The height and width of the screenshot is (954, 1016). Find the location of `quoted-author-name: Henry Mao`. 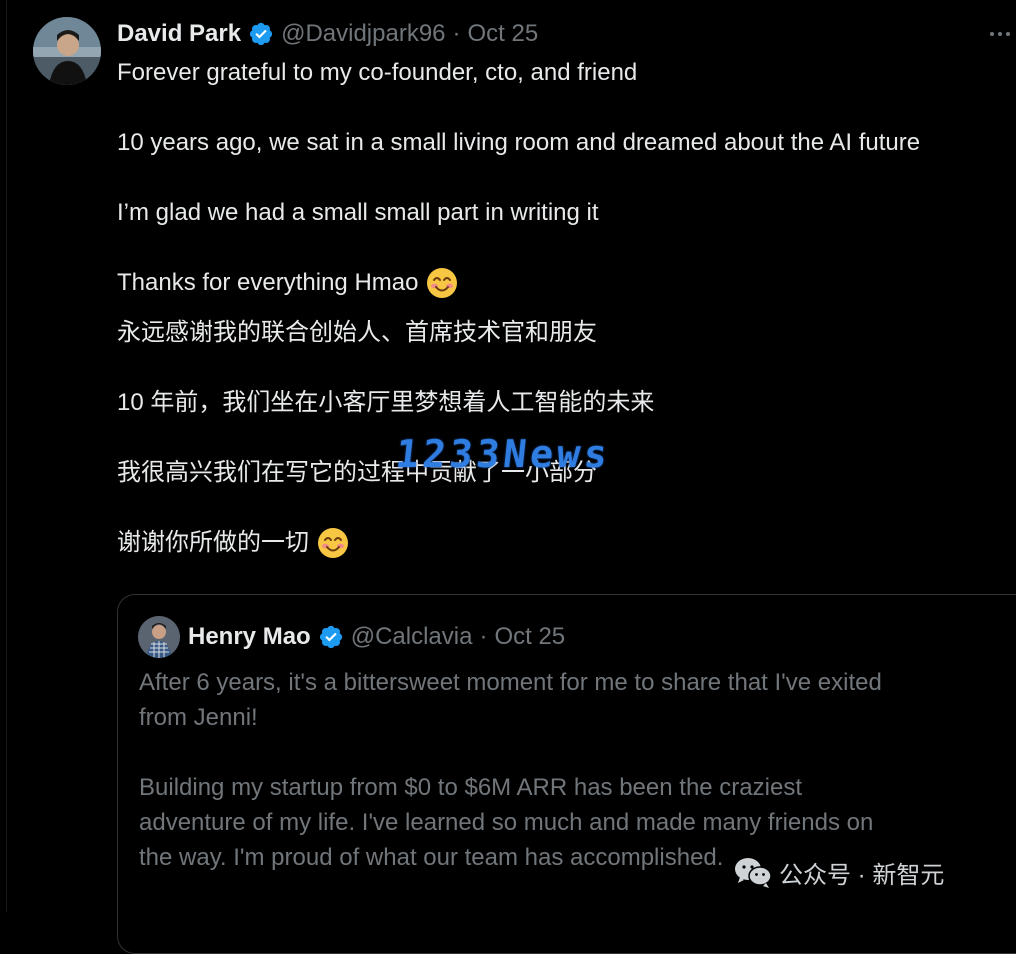

quoted-author-name: Henry Mao is located at coordinates (249, 637).